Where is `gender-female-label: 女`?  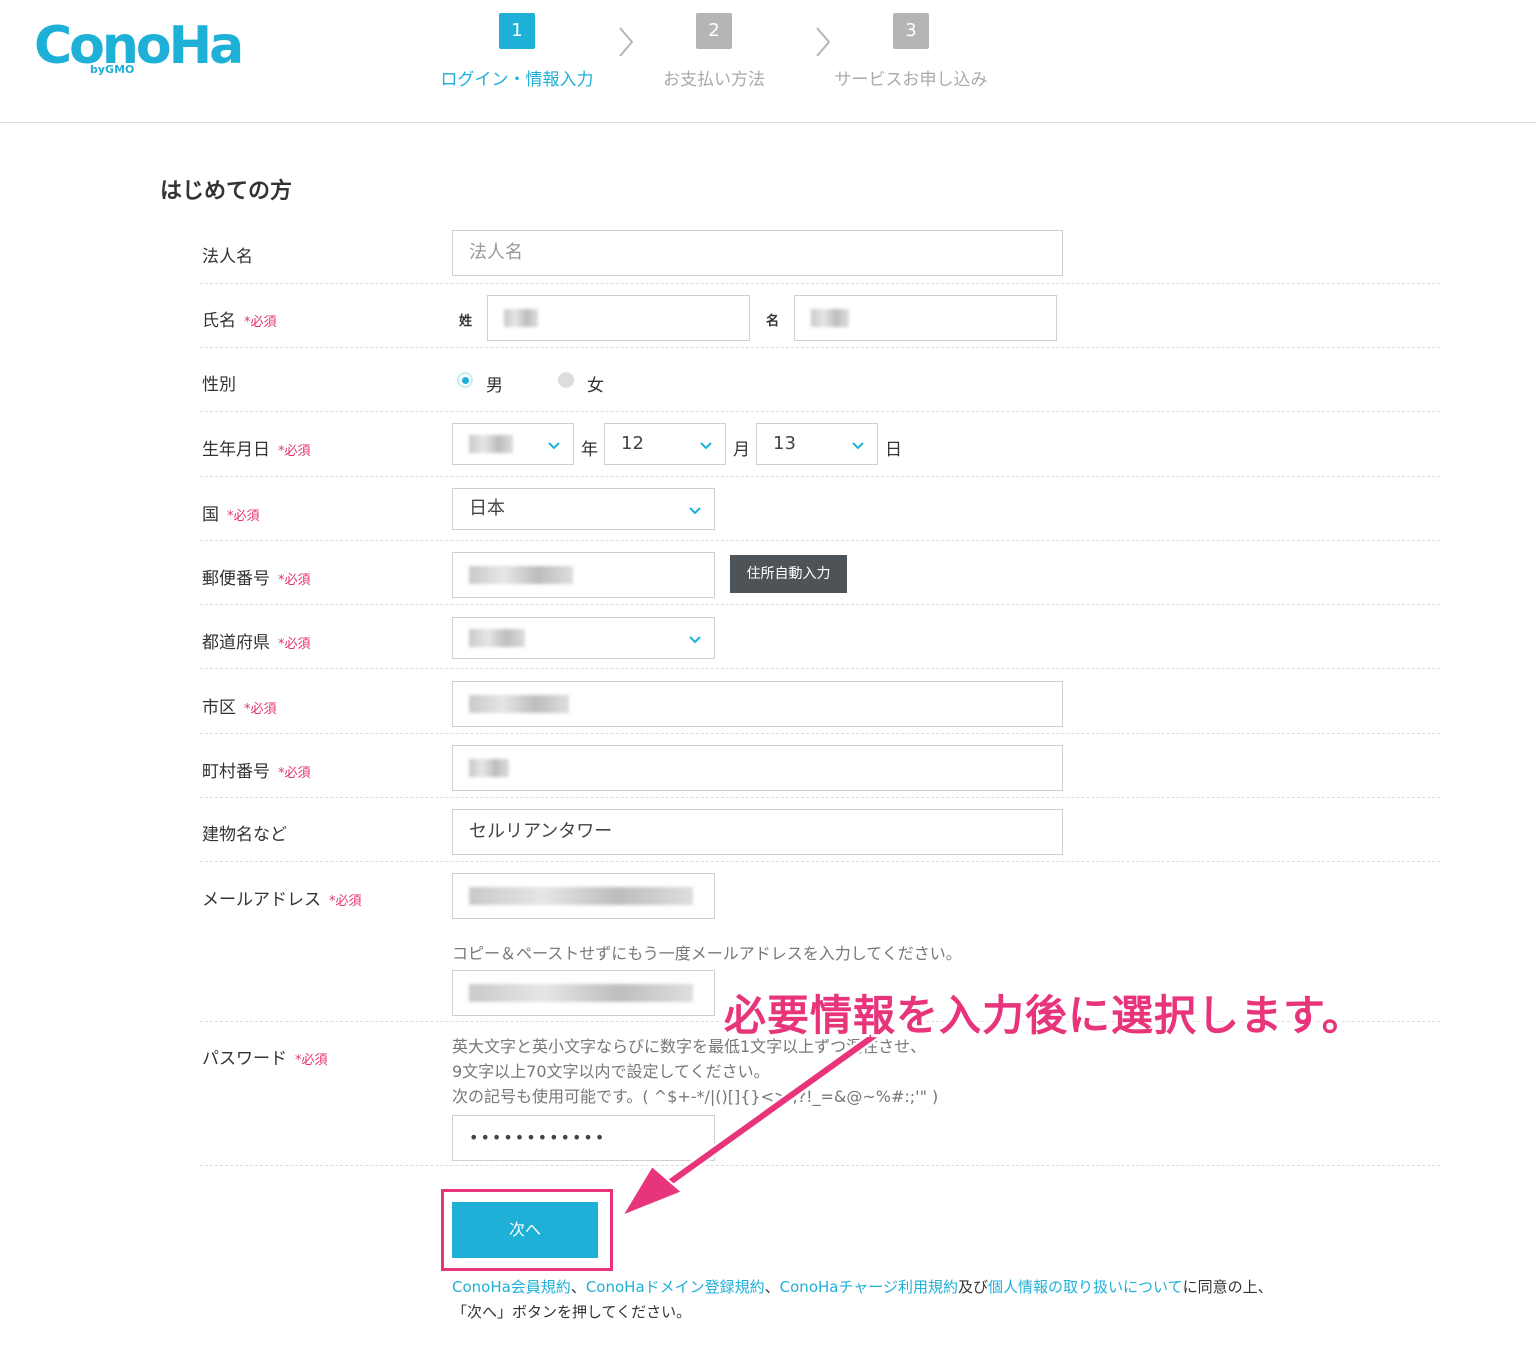
gender-female-label: 女 is located at coordinates (595, 386).